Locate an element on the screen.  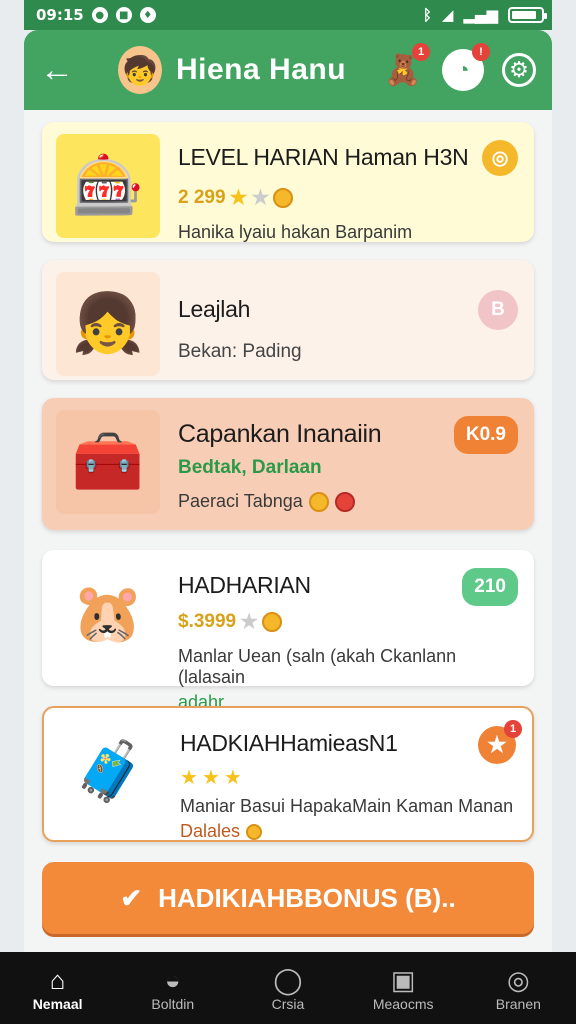
bluetooth-icon: ᛒ is located at coordinates (427, 15).